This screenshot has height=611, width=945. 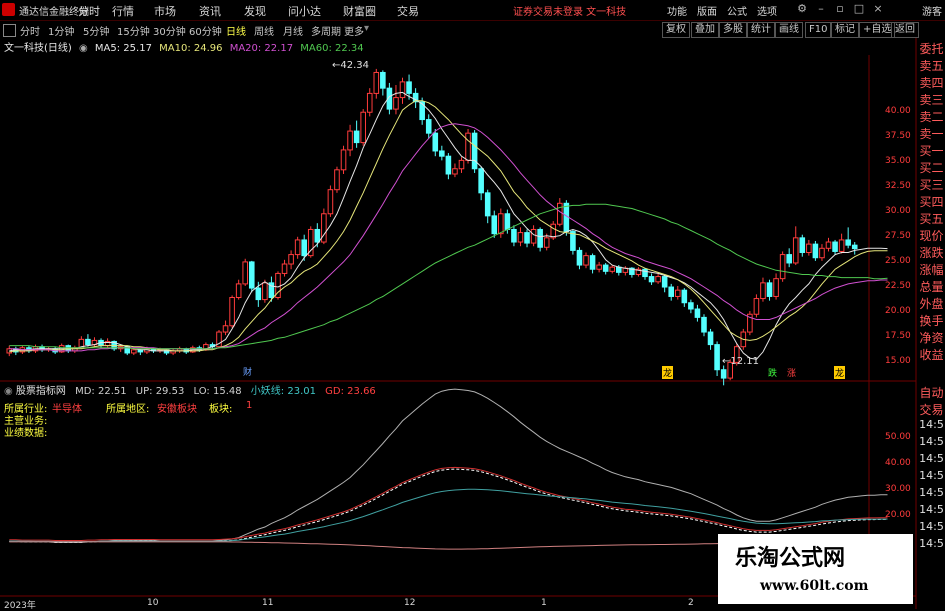 I want to click on price-tick: 30.00, so click(x=898, y=211).